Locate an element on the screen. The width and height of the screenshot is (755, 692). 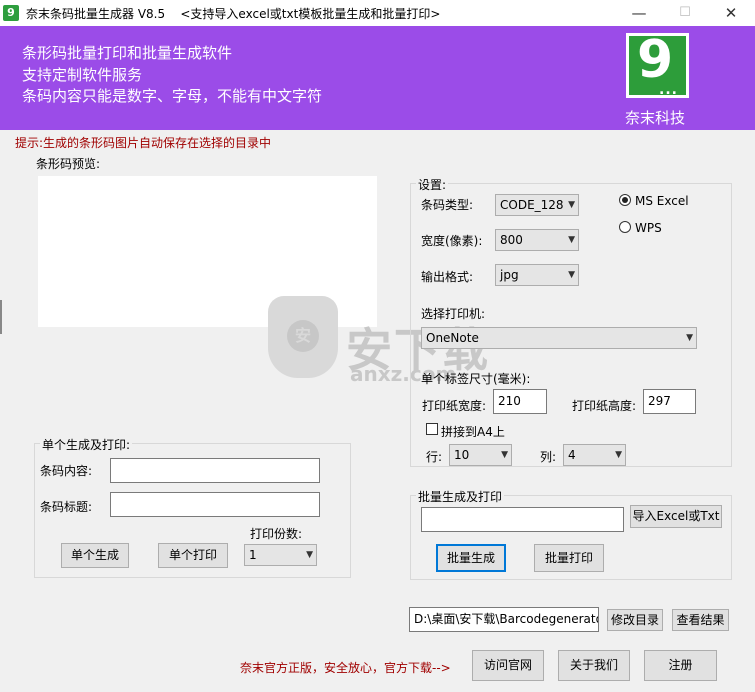
register-button: 注册 is located at coordinates (680, 665).